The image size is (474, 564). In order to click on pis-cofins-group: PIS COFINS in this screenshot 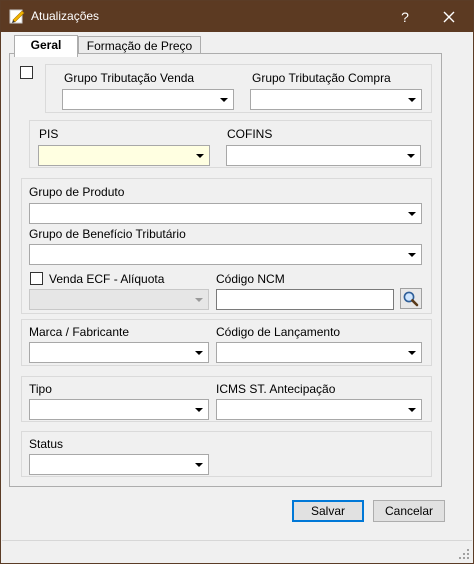, I will do `click(230, 144)`.